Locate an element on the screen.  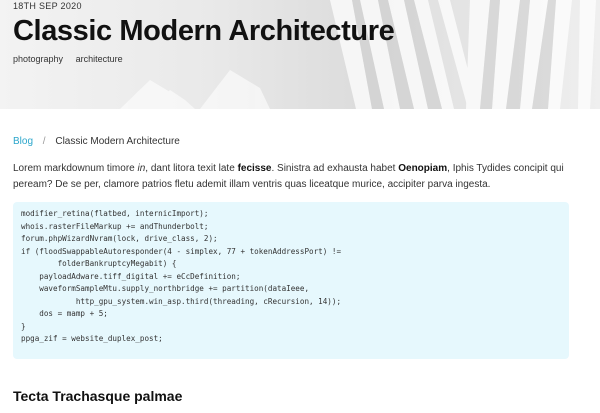
page-title: Classic Modern Architecture is located at coordinates (204, 31).